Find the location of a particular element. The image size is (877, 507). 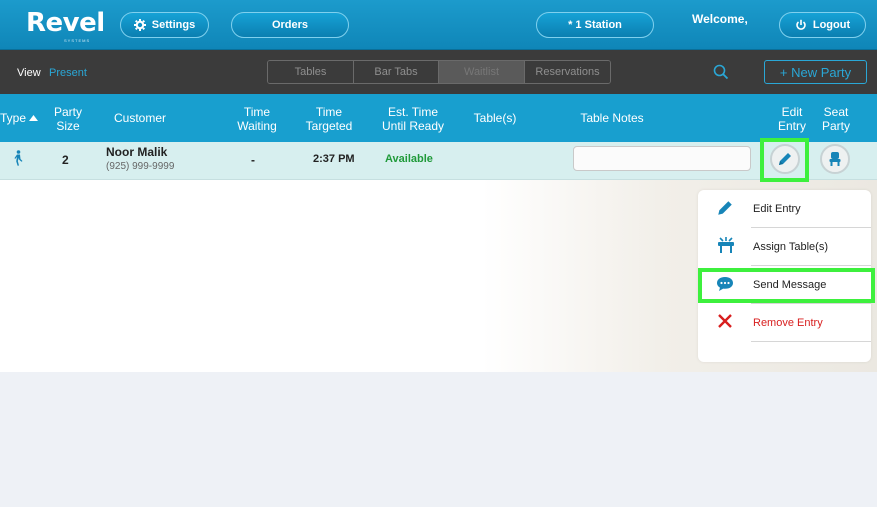

column-time-targeted-line2: Targeted is located at coordinates (329, 126).